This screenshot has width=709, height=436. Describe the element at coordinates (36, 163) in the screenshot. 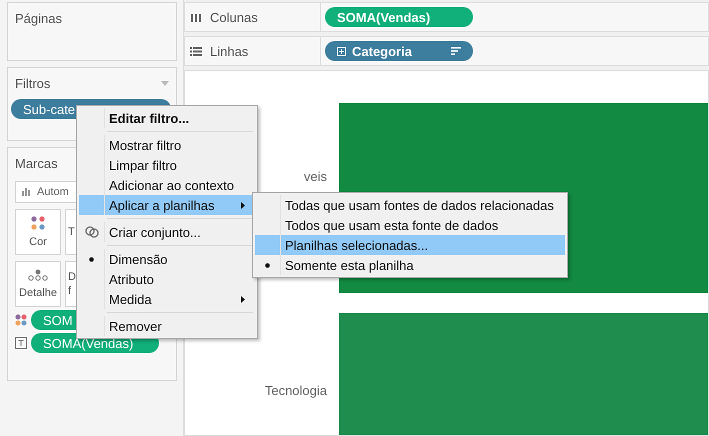

I see `card-title: Marcas` at that location.